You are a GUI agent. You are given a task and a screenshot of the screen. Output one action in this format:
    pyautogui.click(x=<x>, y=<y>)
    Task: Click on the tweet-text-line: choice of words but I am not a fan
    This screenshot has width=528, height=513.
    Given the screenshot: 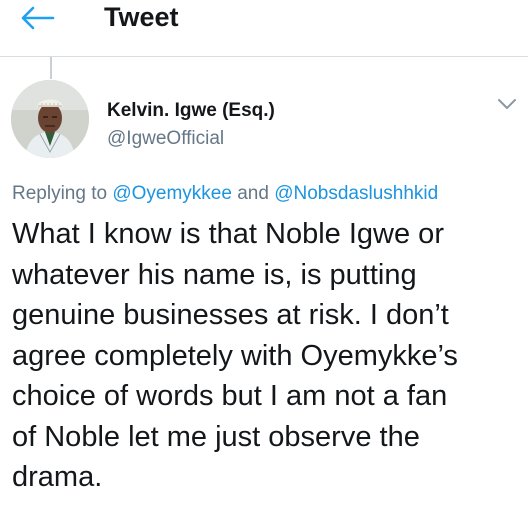 What is the action you would take?
    pyautogui.click(x=230, y=396)
    